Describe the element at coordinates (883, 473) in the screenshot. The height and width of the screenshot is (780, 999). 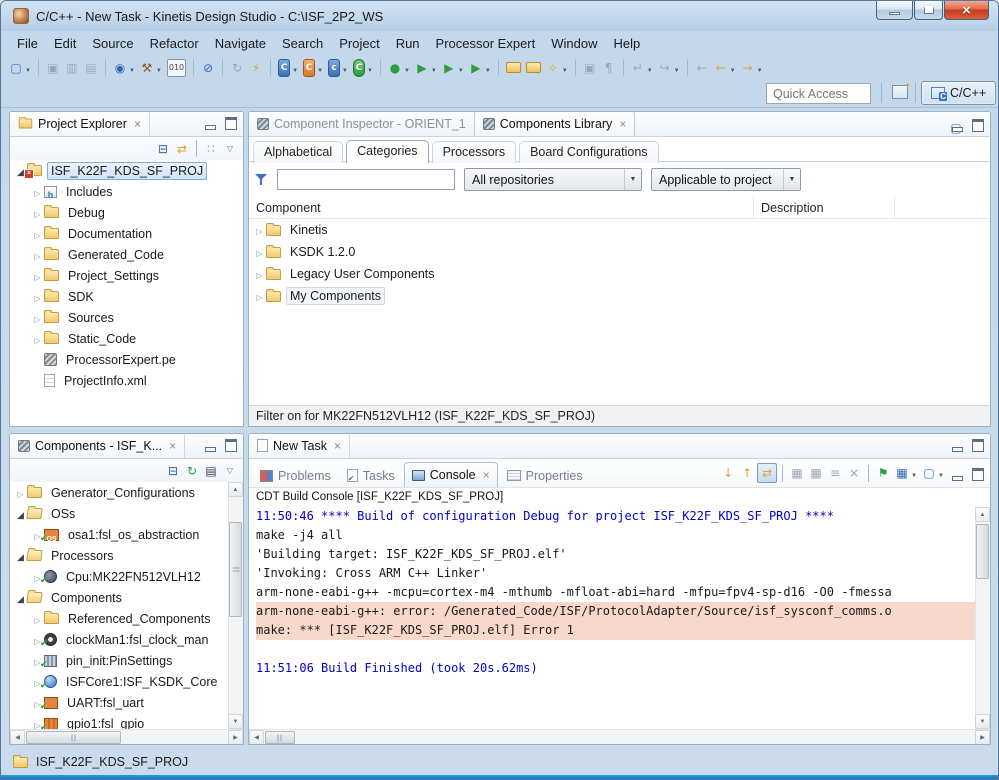
I see `pin-console-button: ⚑` at that location.